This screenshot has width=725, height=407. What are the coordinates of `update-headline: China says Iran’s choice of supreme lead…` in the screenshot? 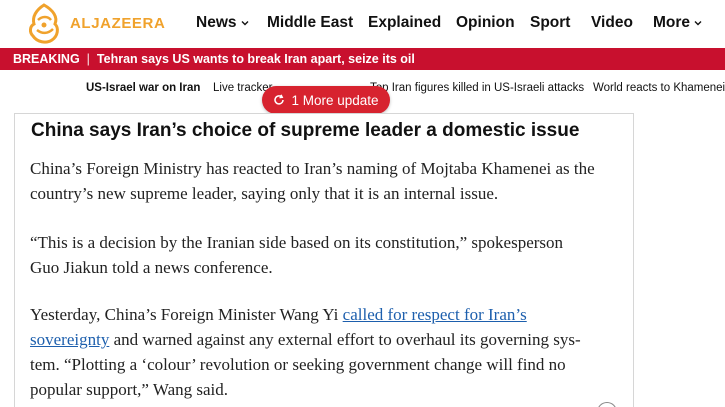 It's located at (305, 130).